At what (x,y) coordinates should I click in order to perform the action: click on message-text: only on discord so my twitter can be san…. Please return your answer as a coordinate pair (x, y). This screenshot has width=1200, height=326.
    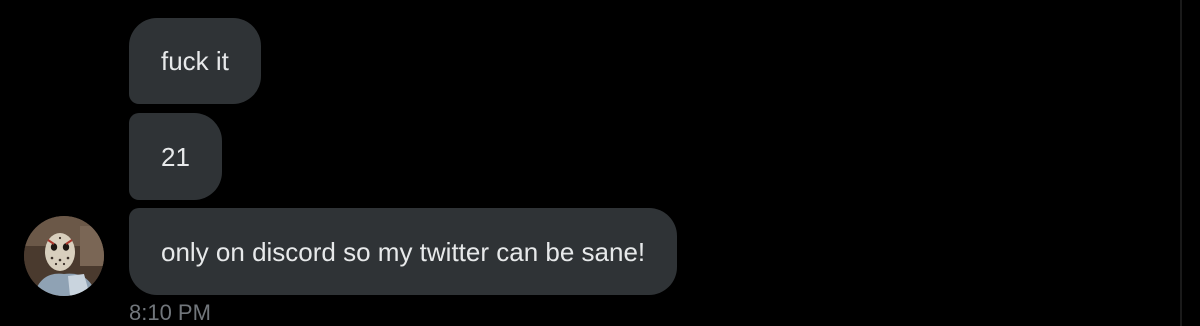
    Looking at the image, I should click on (403, 251).